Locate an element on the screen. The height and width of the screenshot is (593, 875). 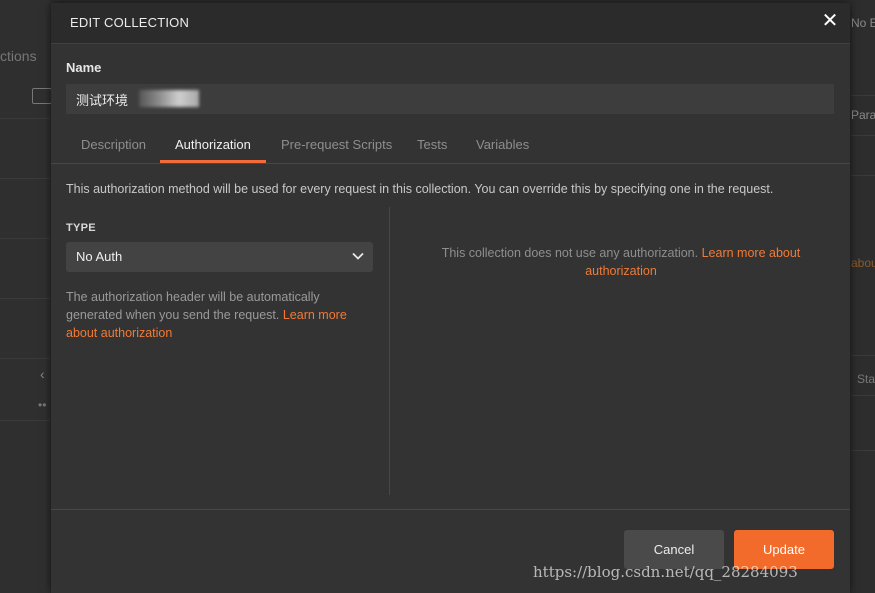
name-label: Name is located at coordinates (84, 67).